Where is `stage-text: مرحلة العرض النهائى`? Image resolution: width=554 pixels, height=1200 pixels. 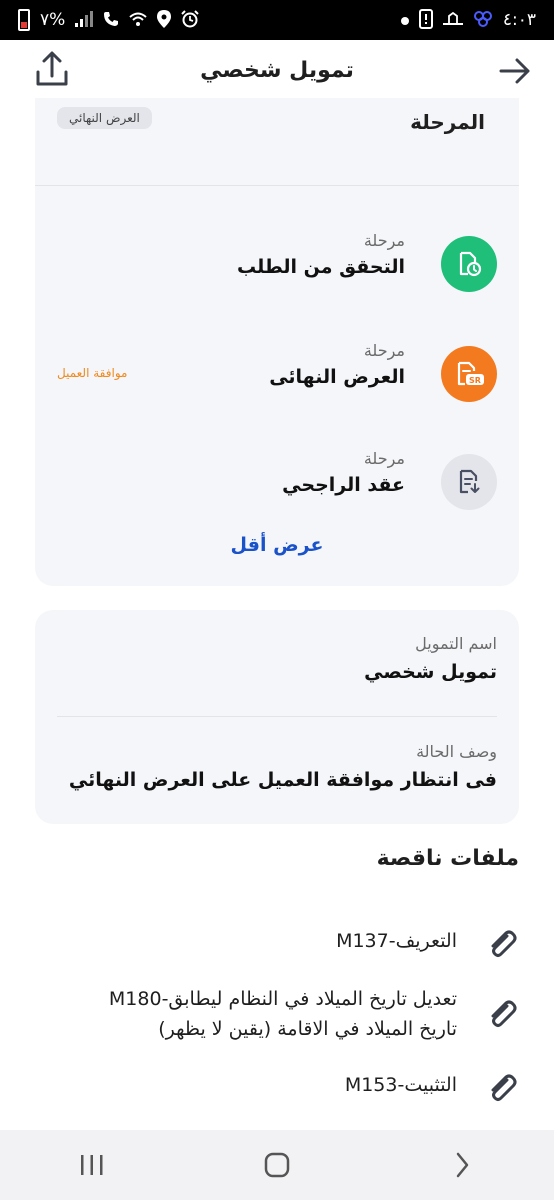 stage-text: مرحلة العرض النهائى is located at coordinates (337, 366).